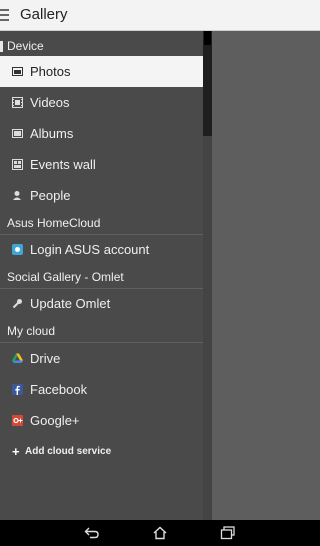 This screenshot has height=546, width=320. What do you see at coordinates (1, 46) in the screenshot?
I see `section-marker` at bounding box center [1, 46].